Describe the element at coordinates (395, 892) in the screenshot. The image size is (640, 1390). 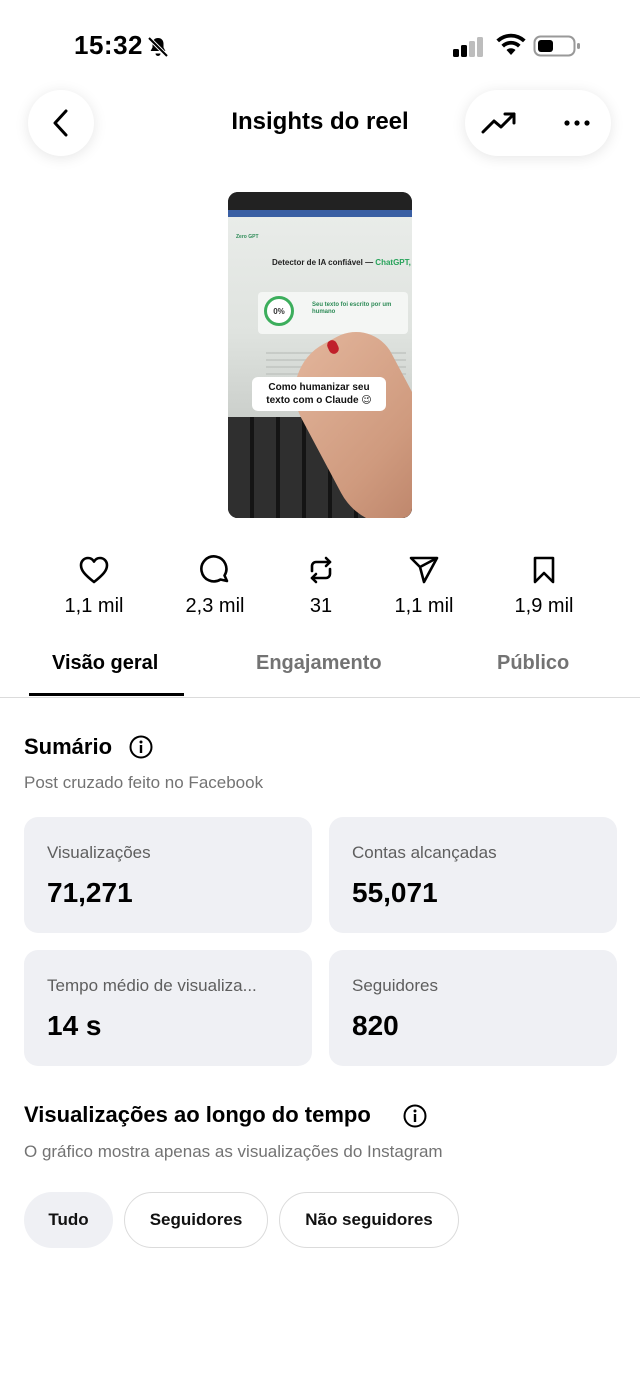
I see `metric-value: 55,071` at that location.